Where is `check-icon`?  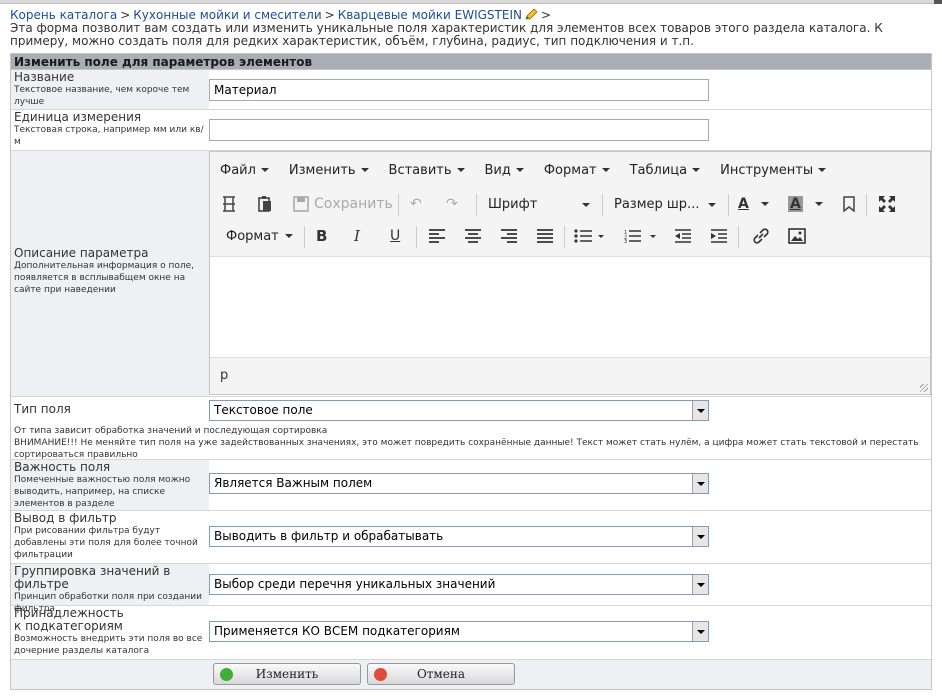 check-icon is located at coordinates (226, 674).